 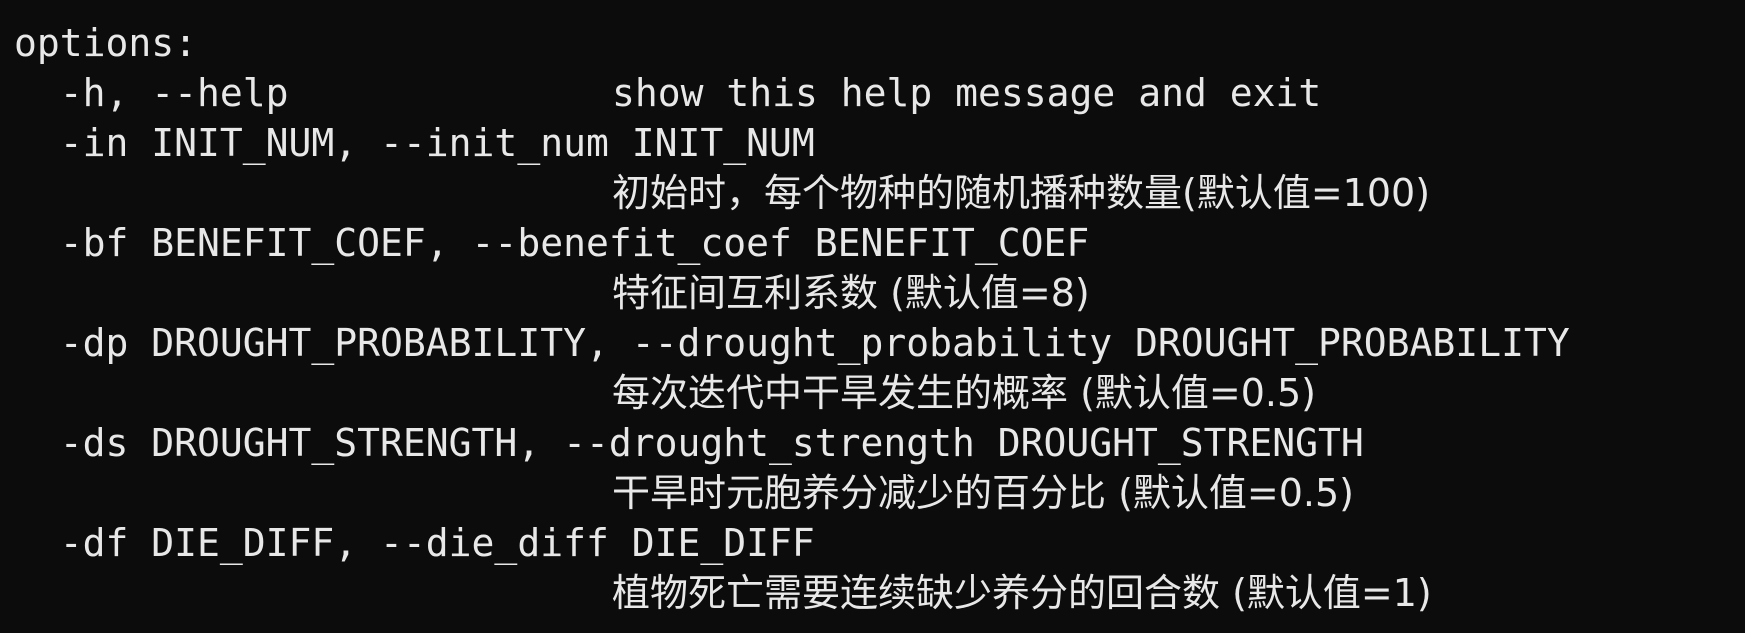 What do you see at coordinates (151, 93) in the screenshot?
I see `option-help-flags: -h, --help` at bounding box center [151, 93].